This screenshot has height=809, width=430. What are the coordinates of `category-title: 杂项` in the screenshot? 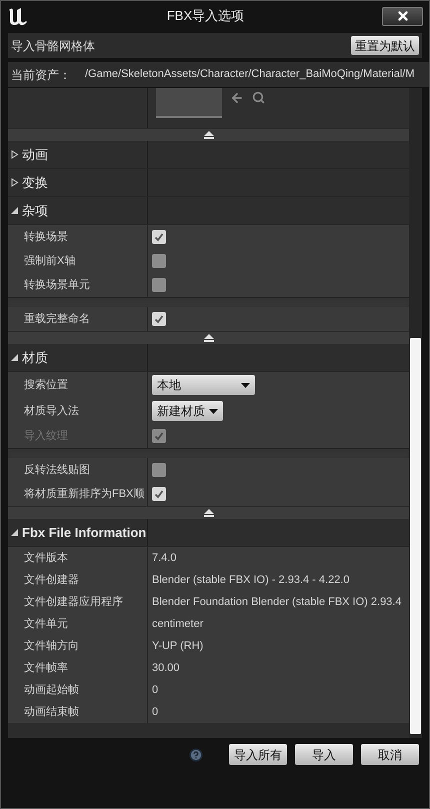 It's located at (35, 210).